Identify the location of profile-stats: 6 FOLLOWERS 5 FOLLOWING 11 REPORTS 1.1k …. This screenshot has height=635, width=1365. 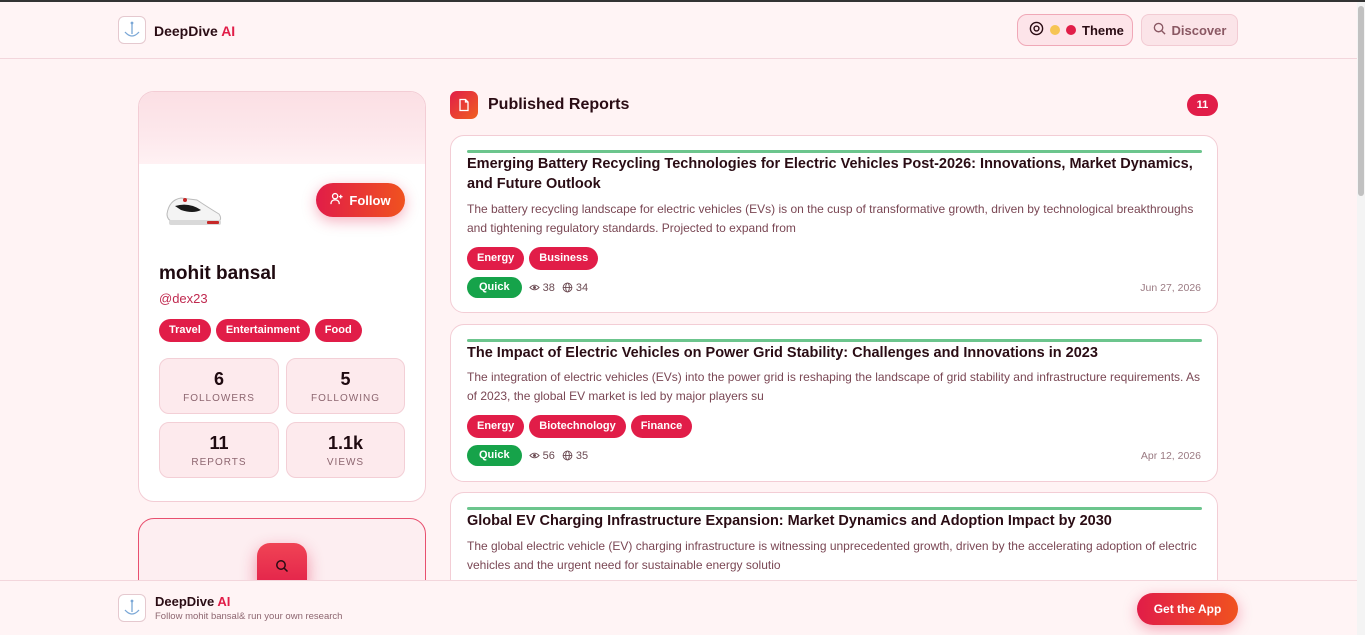
(282, 418).